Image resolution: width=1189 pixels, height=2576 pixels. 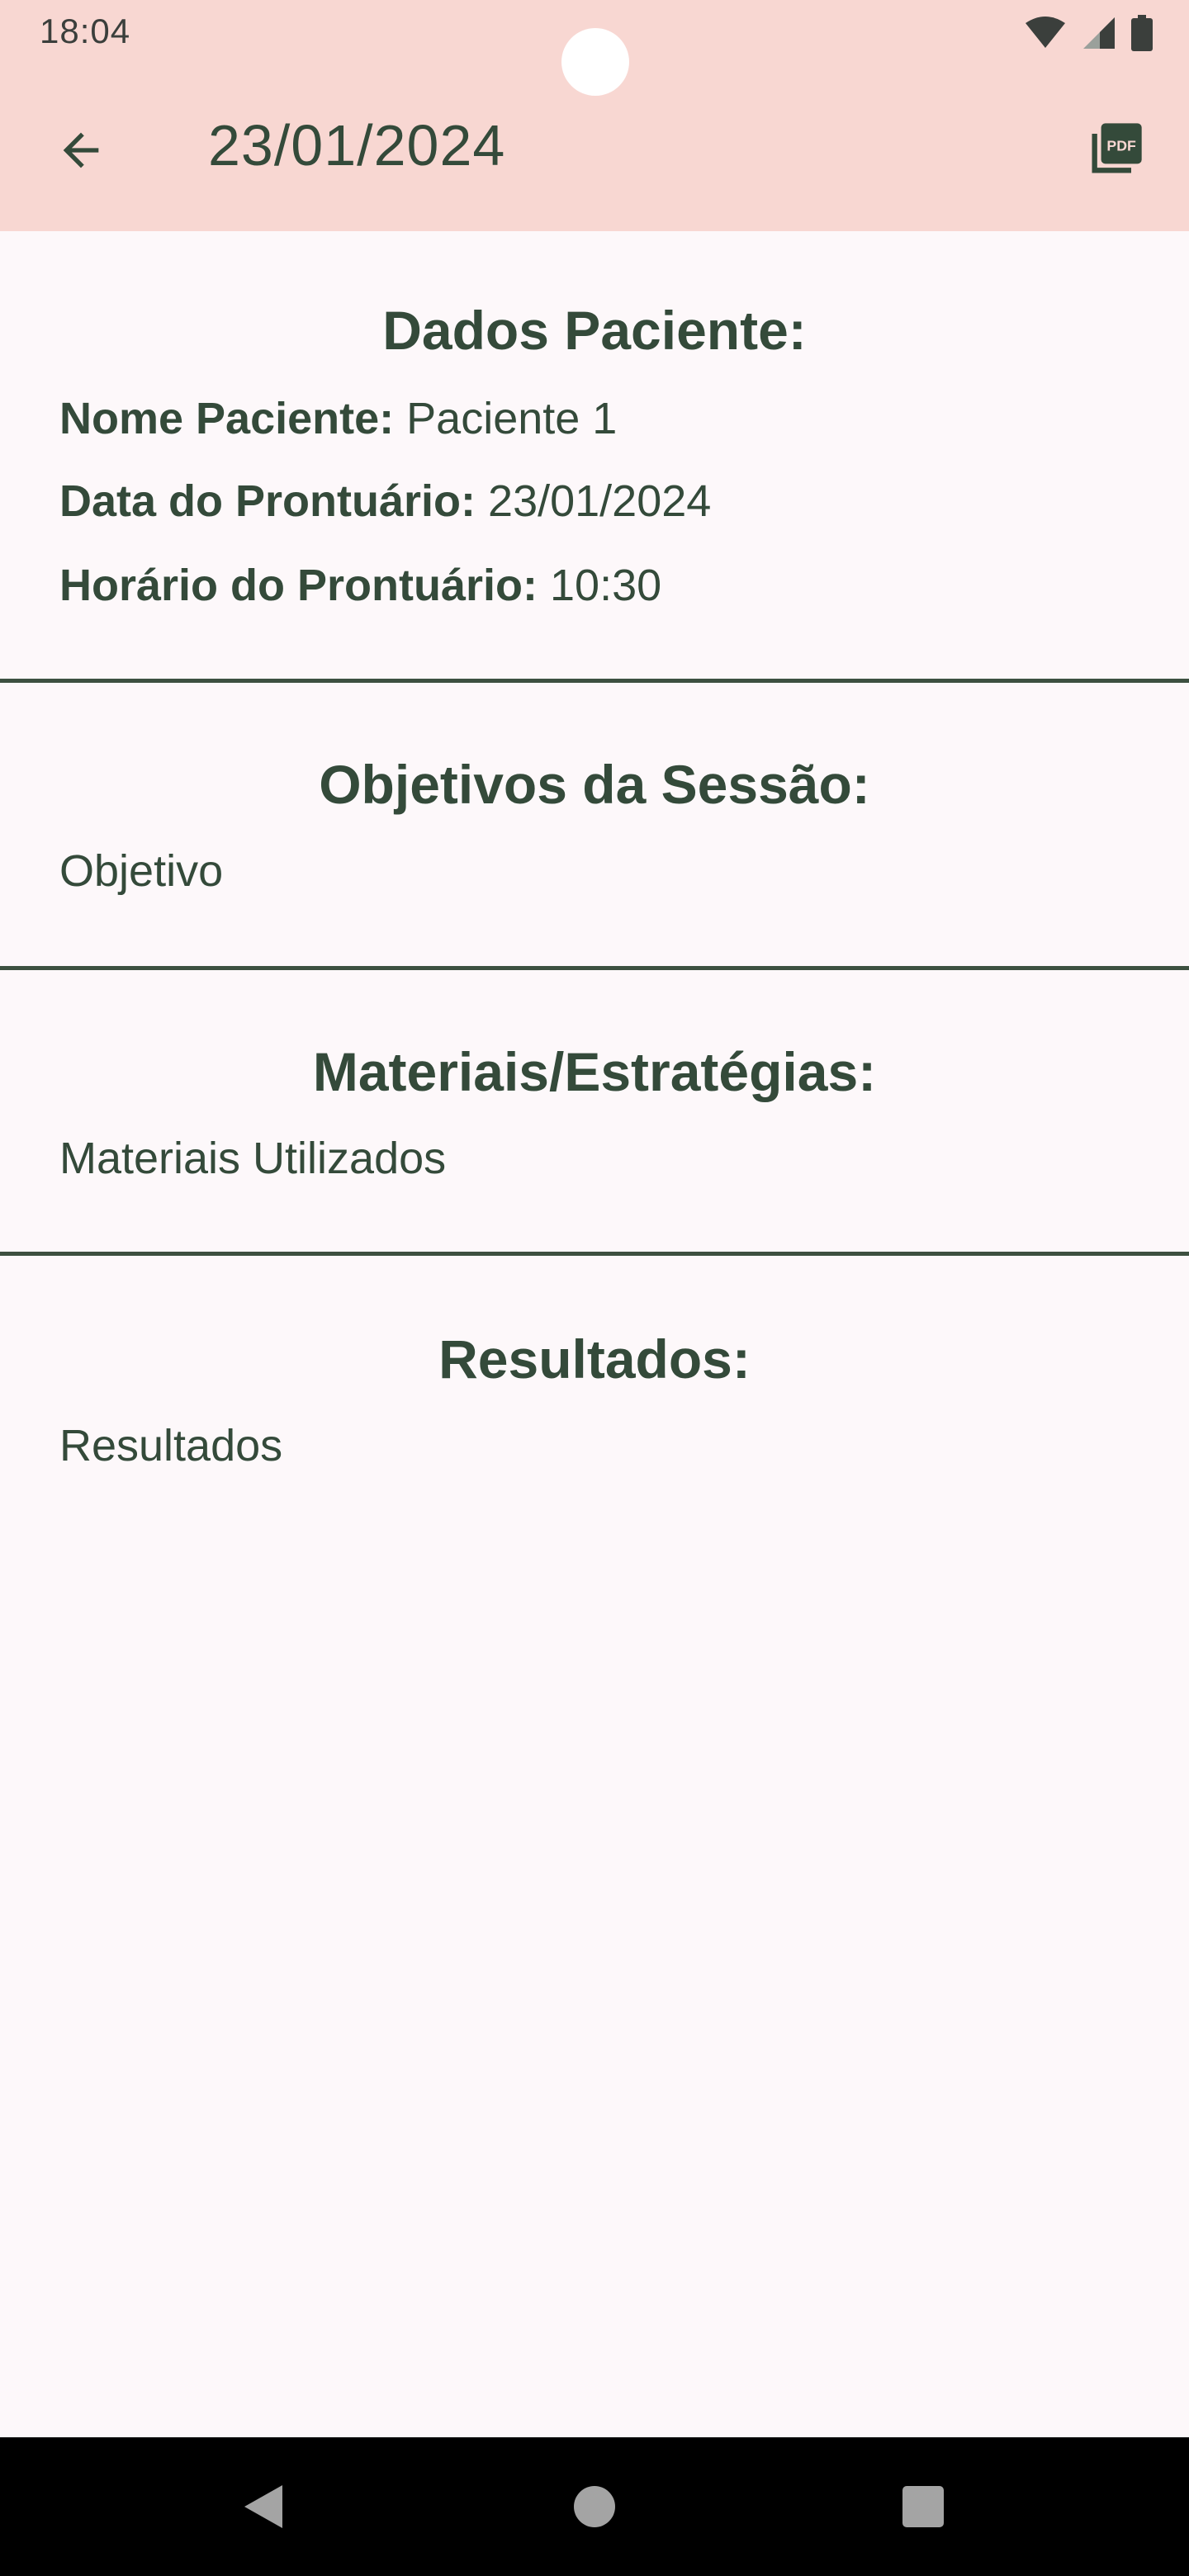 I want to click on record-date-row: Data do Prontuário: 23/01/2024, so click(x=385, y=501).